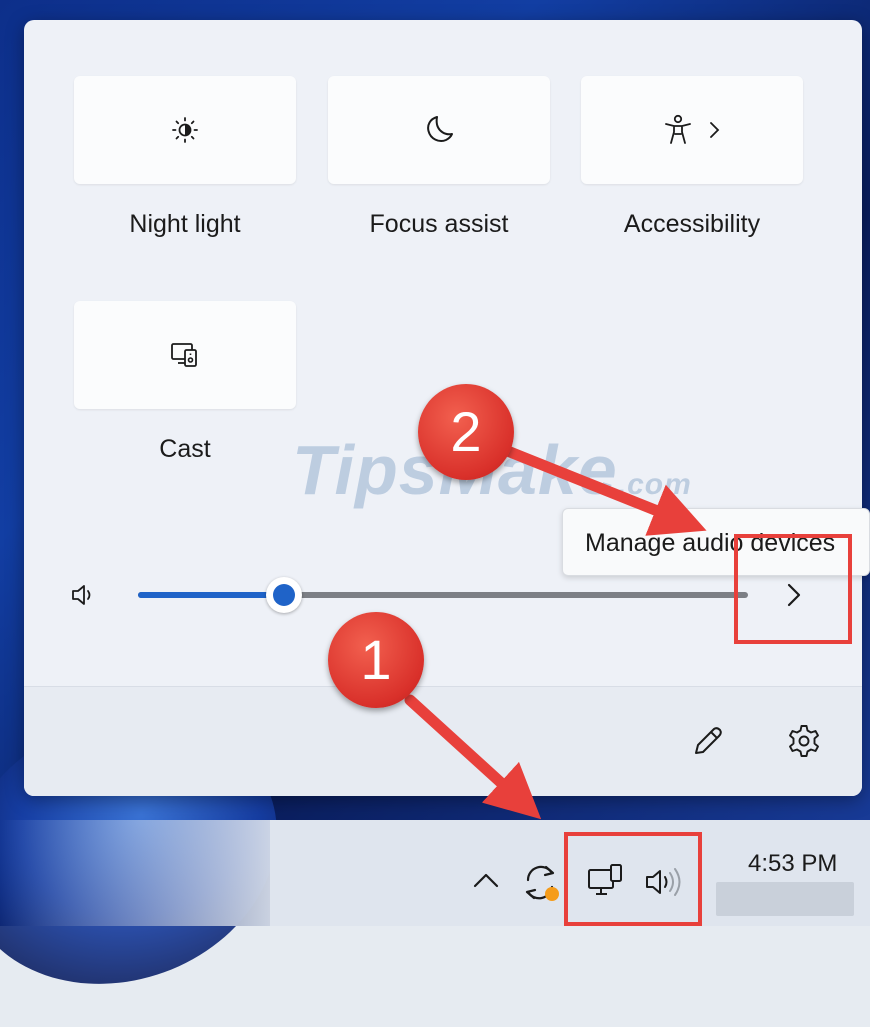 The width and height of the screenshot is (870, 1027). I want to click on speaker-icon, so click(666, 884).